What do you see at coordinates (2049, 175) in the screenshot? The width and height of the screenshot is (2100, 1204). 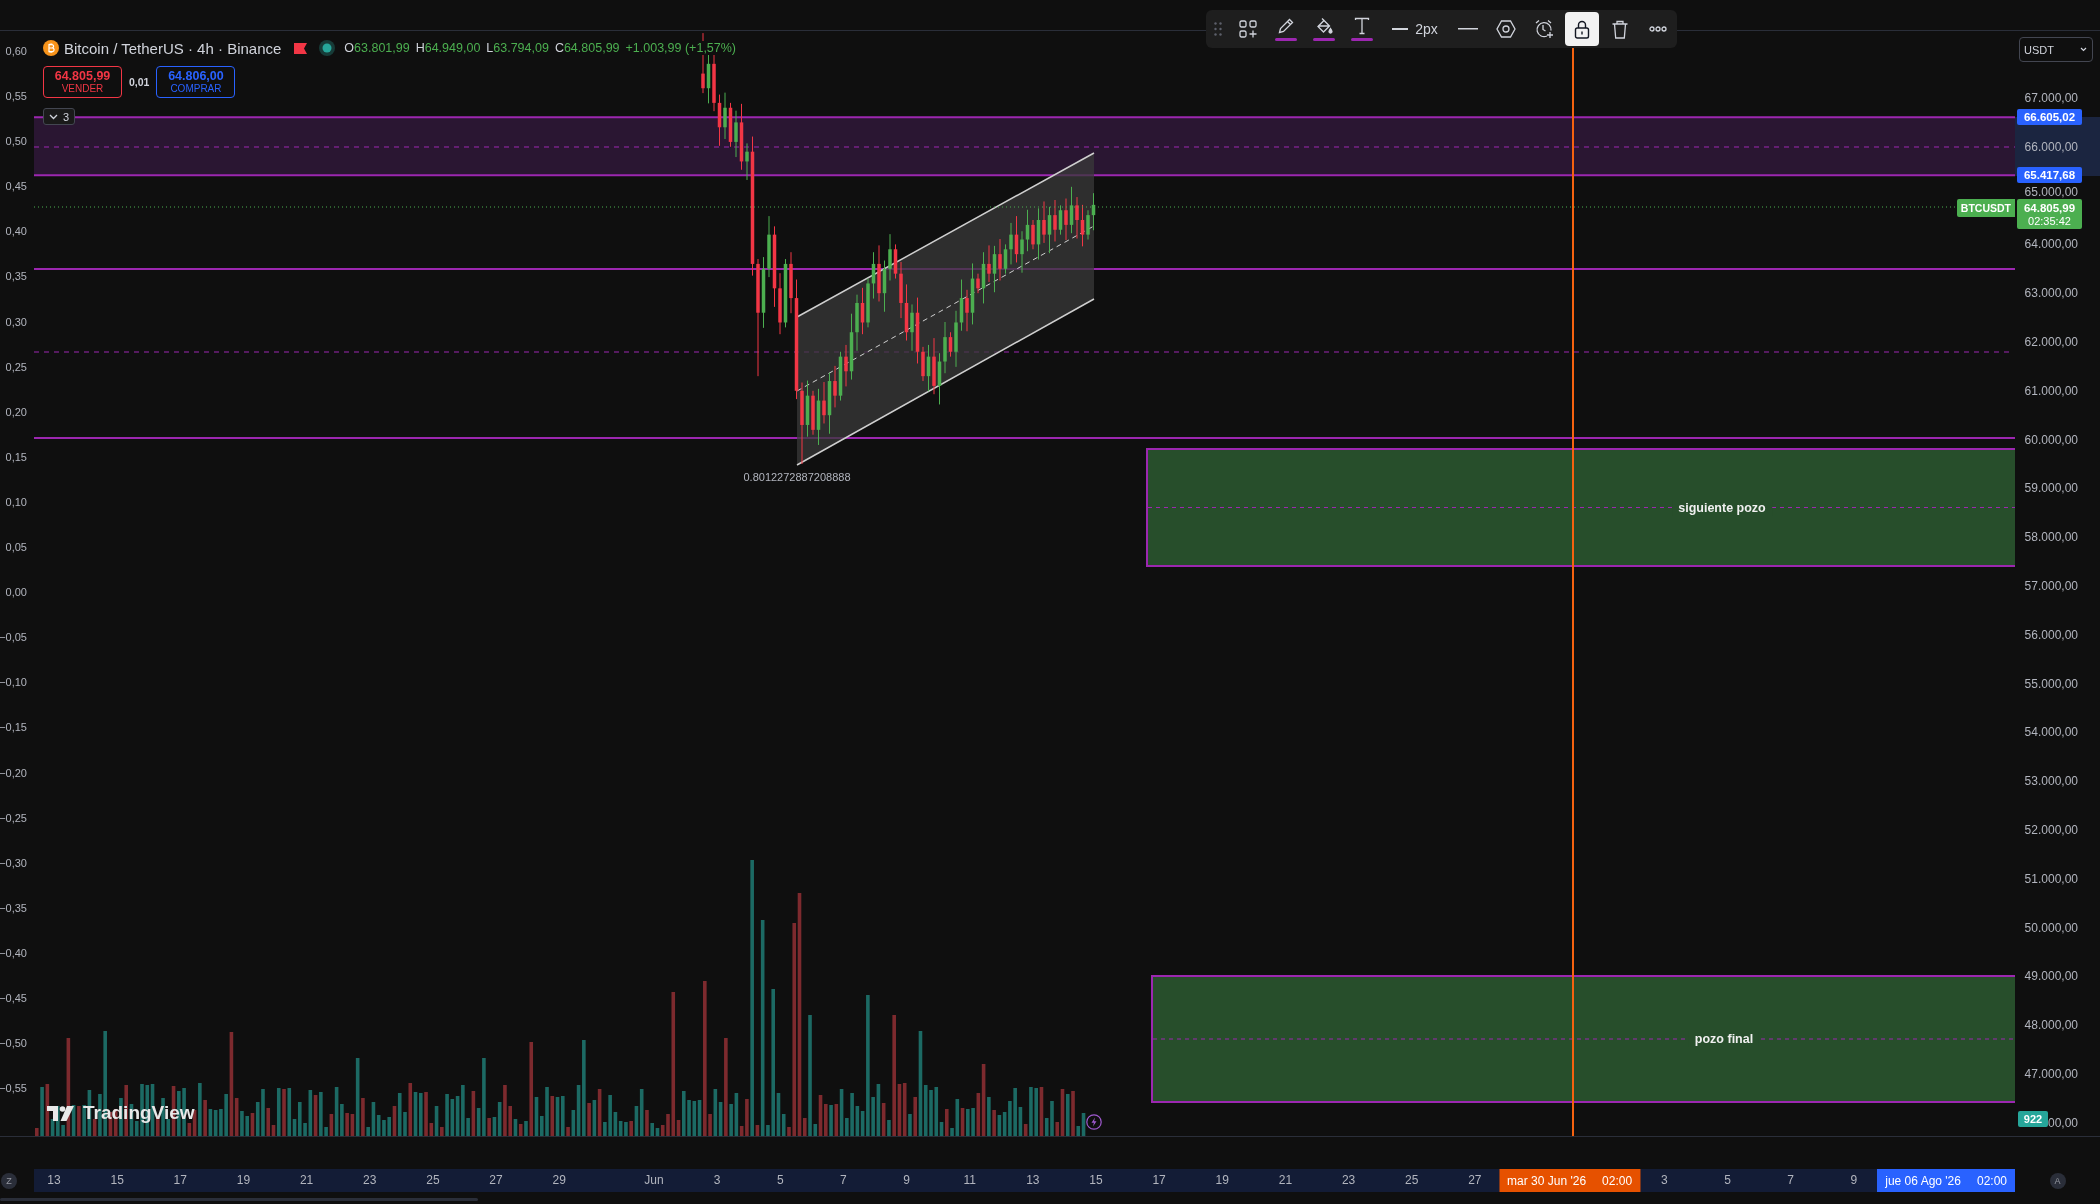 I see `price-tag: 65.417,68` at bounding box center [2049, 175].